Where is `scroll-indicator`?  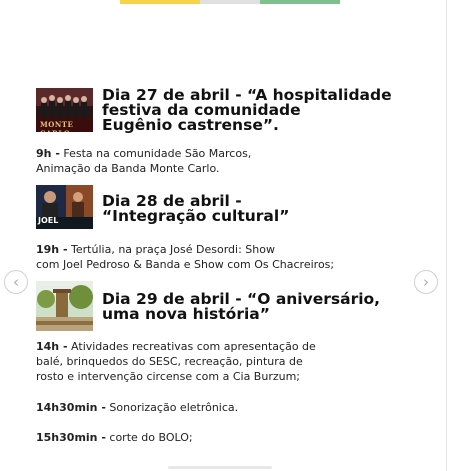
scroll-indicator is located at coordinates (220, 467).